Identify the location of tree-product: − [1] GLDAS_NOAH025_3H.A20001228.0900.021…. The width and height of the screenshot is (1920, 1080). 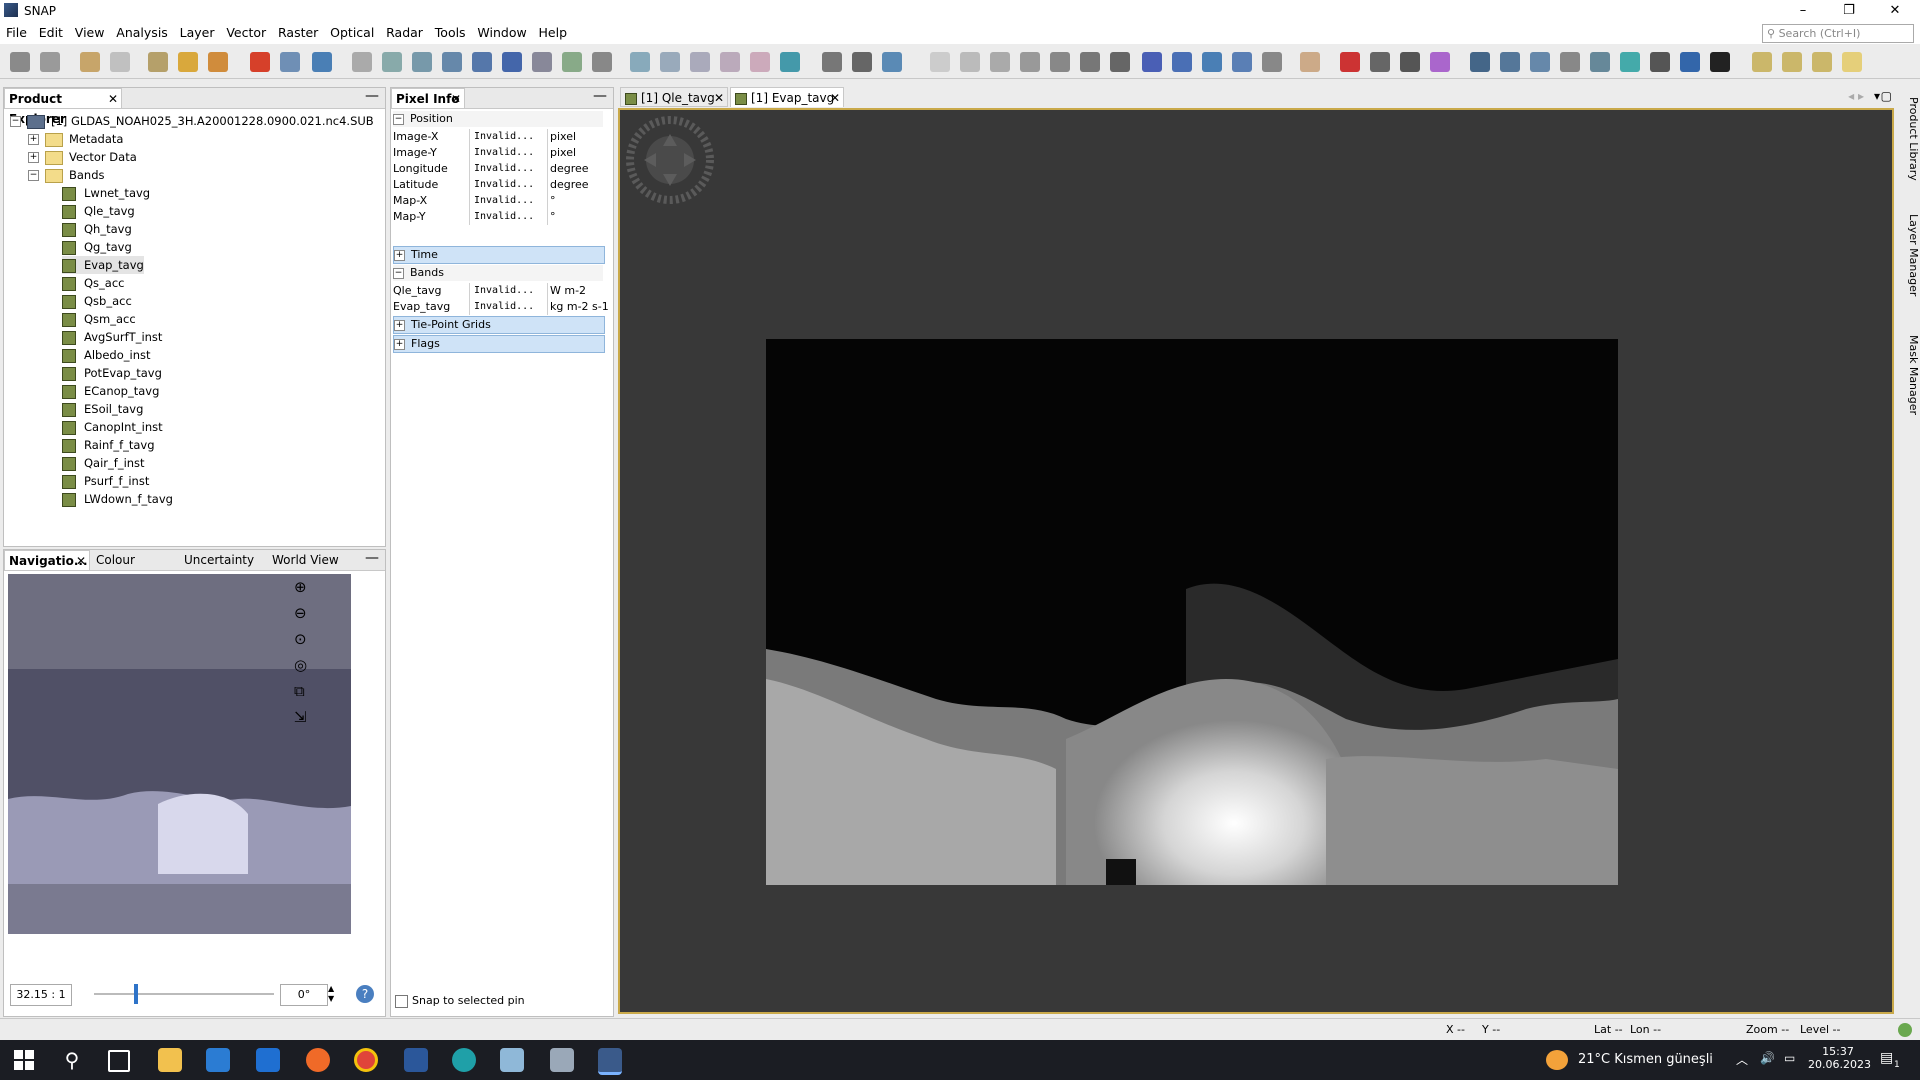
(192, 121).